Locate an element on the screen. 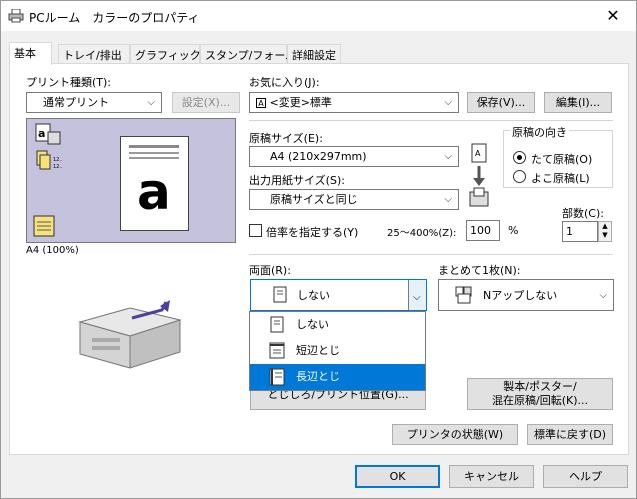  svg-text: a is located at coordinates (41, 133).